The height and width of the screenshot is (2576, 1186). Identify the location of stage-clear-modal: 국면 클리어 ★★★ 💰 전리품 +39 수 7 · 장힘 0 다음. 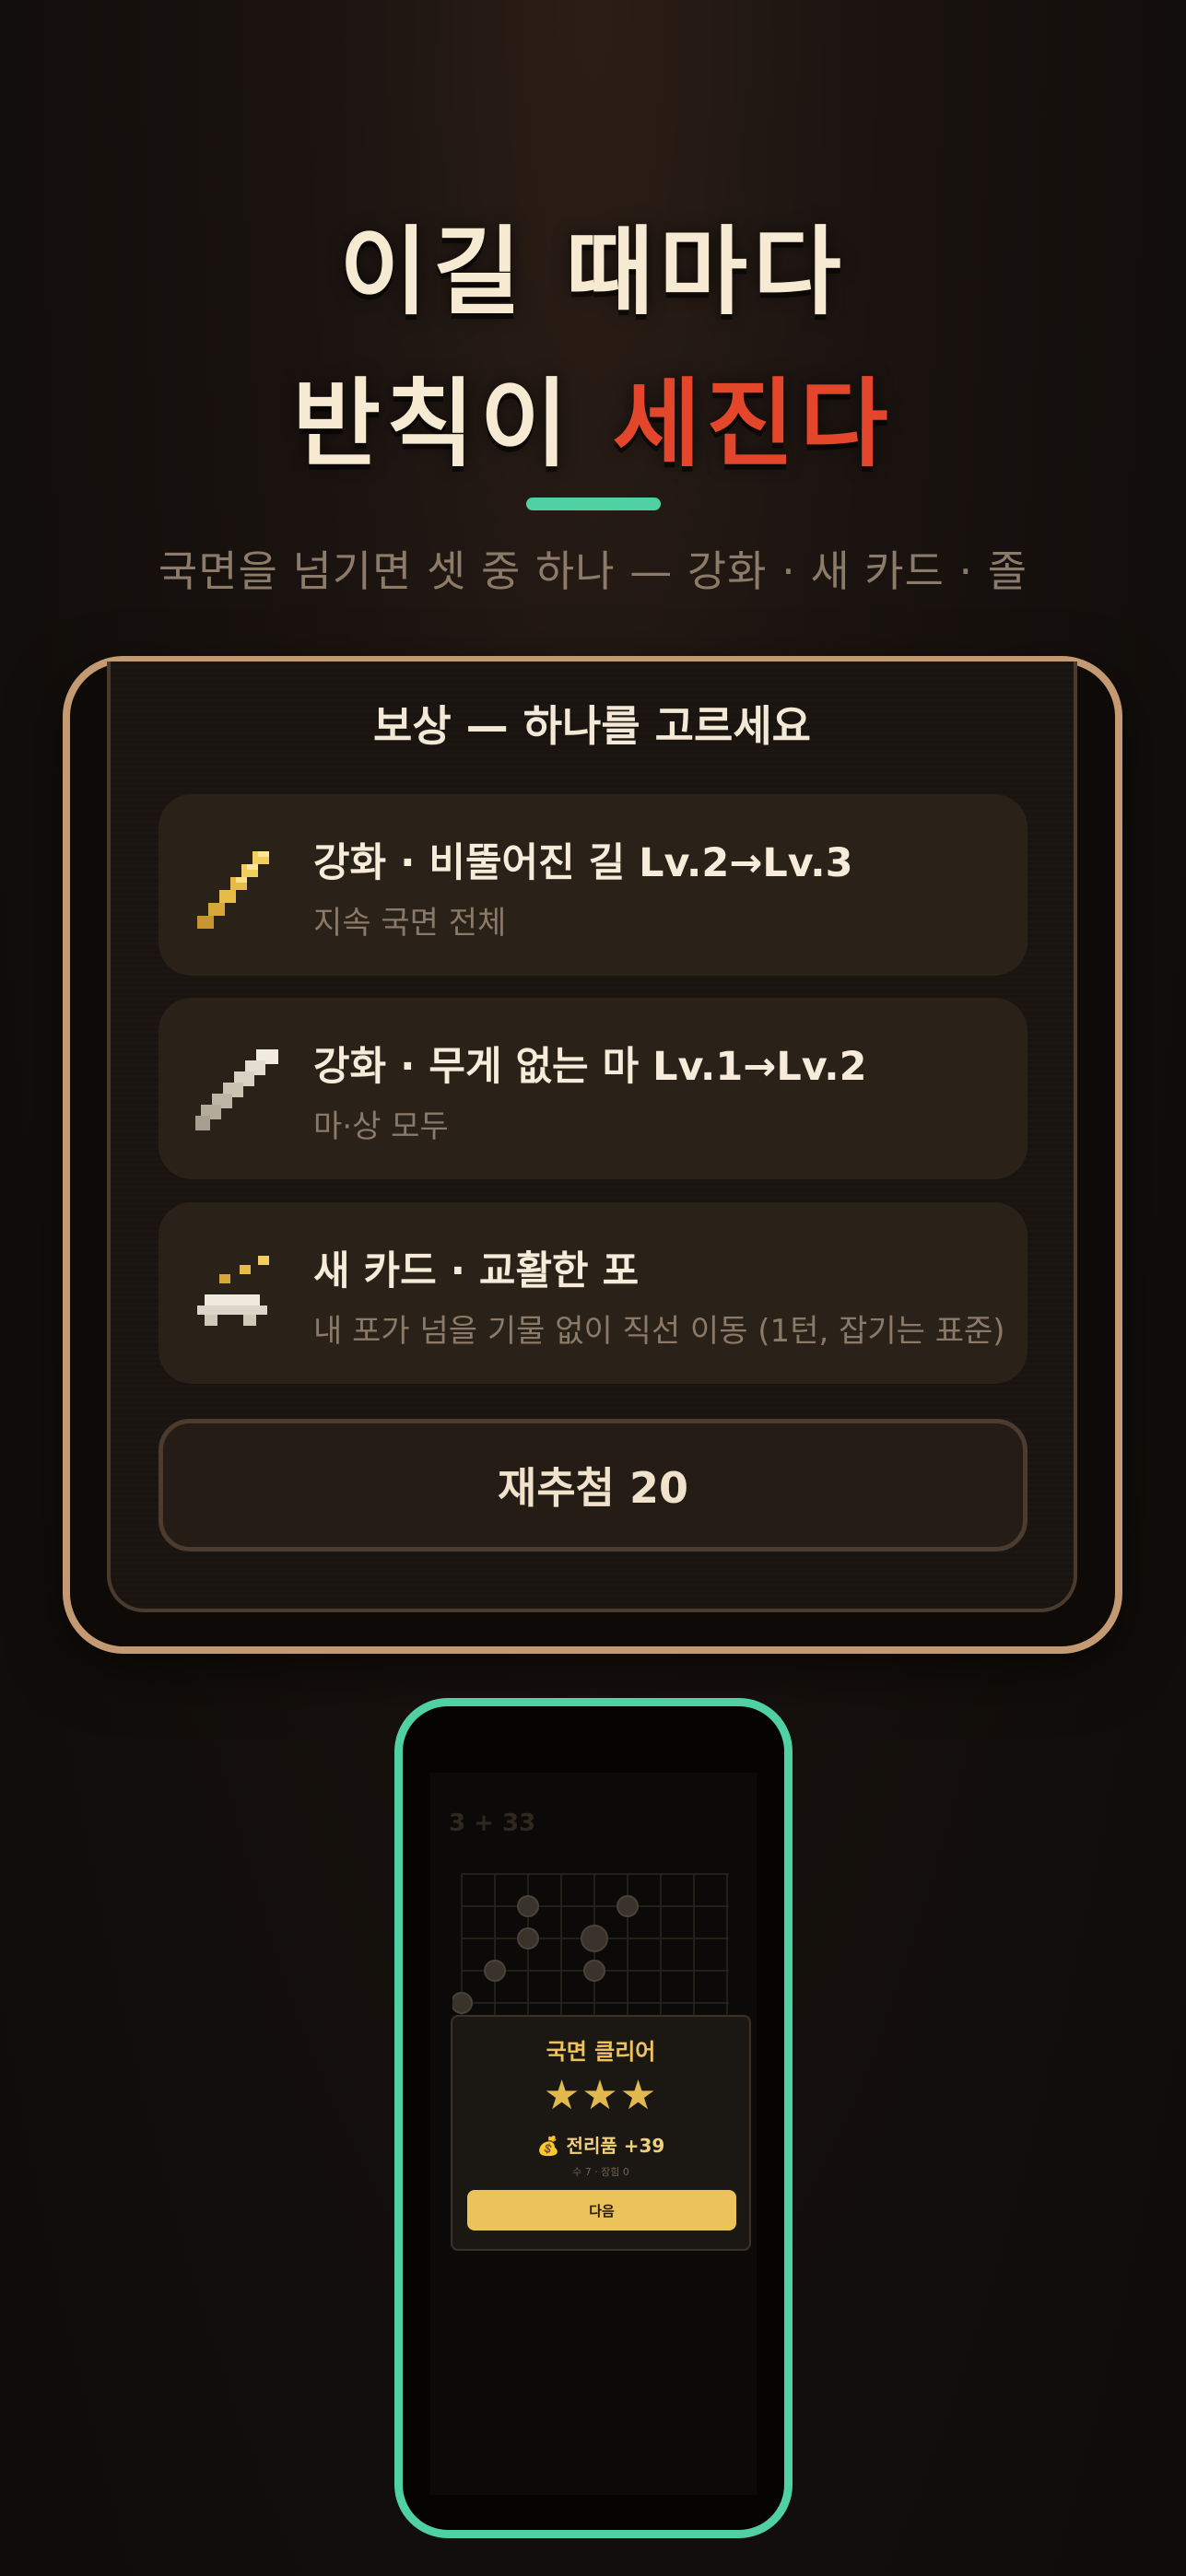
(601, 2133).